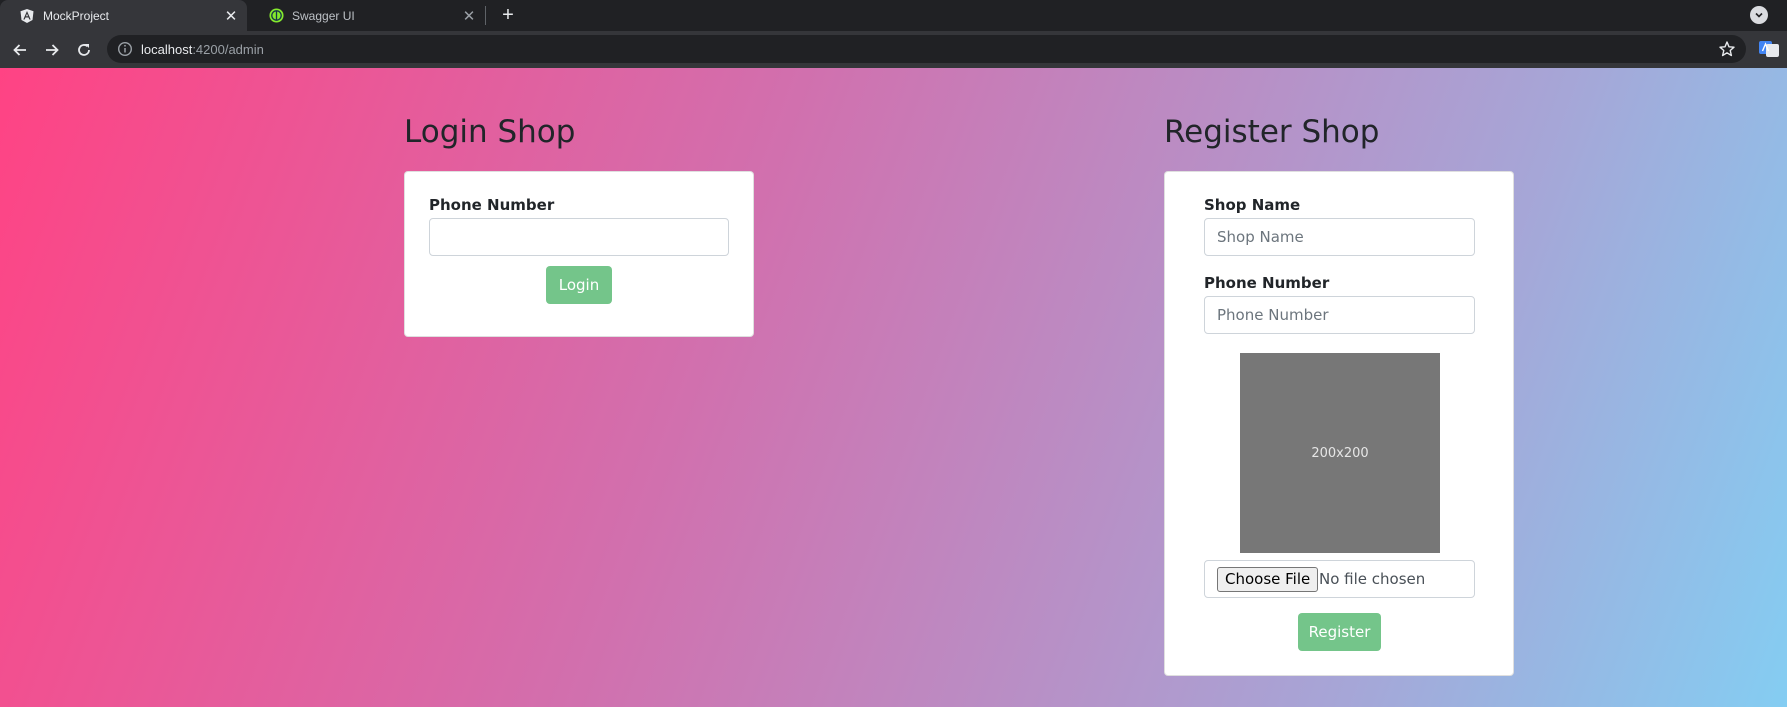  I want to click on tab-title: MockProject, so click(76, 15).